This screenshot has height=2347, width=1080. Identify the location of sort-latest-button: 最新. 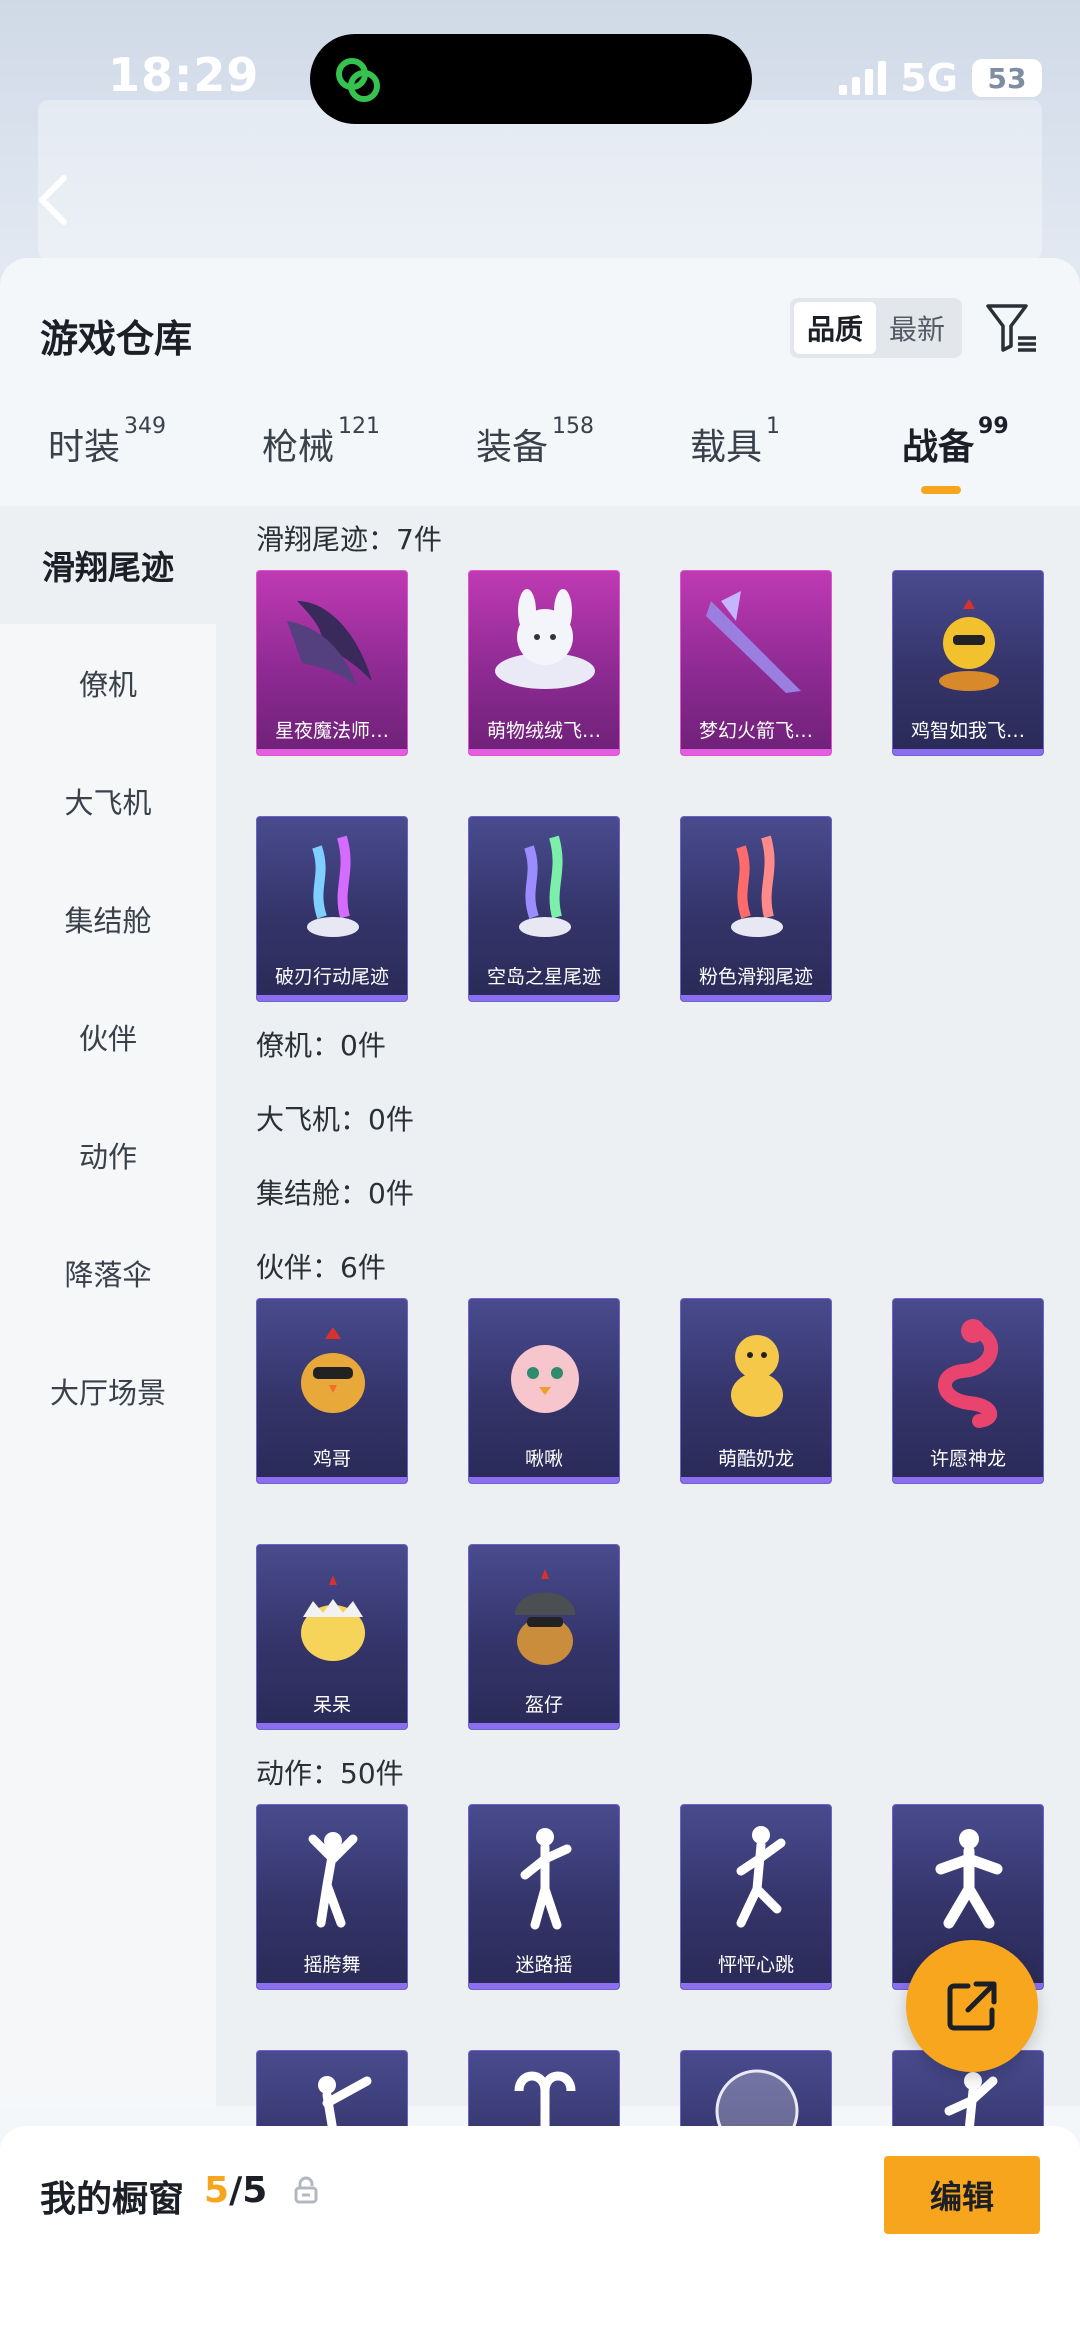
(917, 328).